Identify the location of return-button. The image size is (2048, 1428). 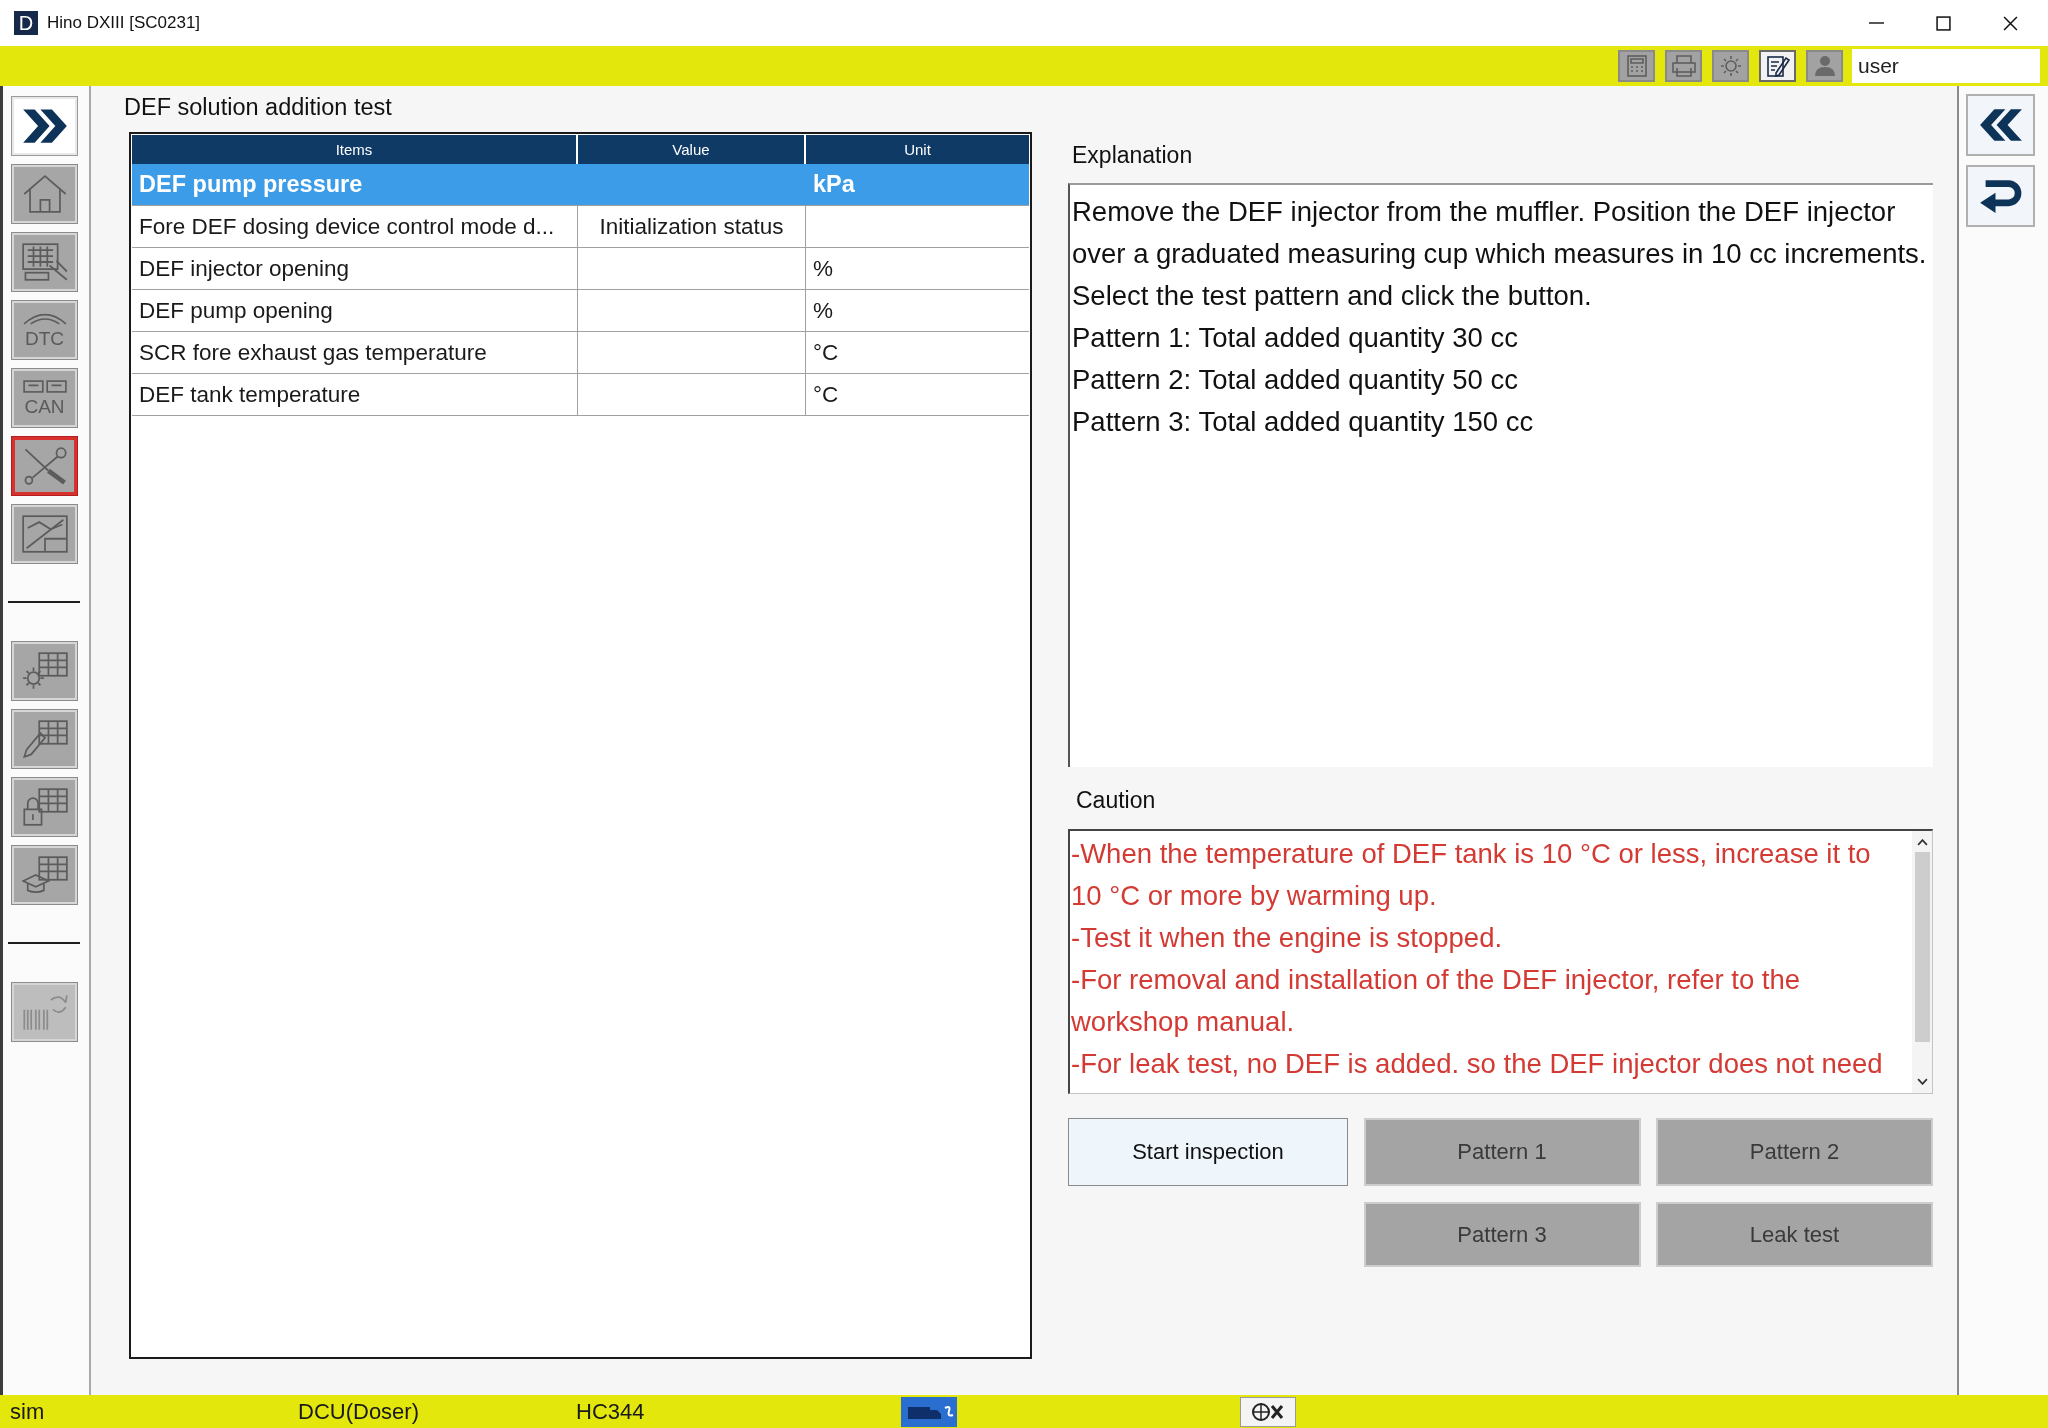
(2000, 196).